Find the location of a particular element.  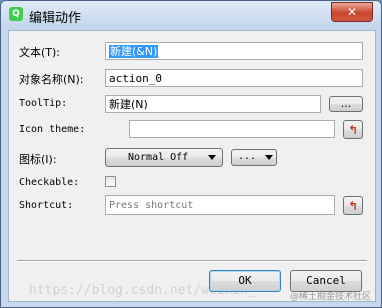

object-name-label: 对象名称(N): is located at coordinates (51, 79).